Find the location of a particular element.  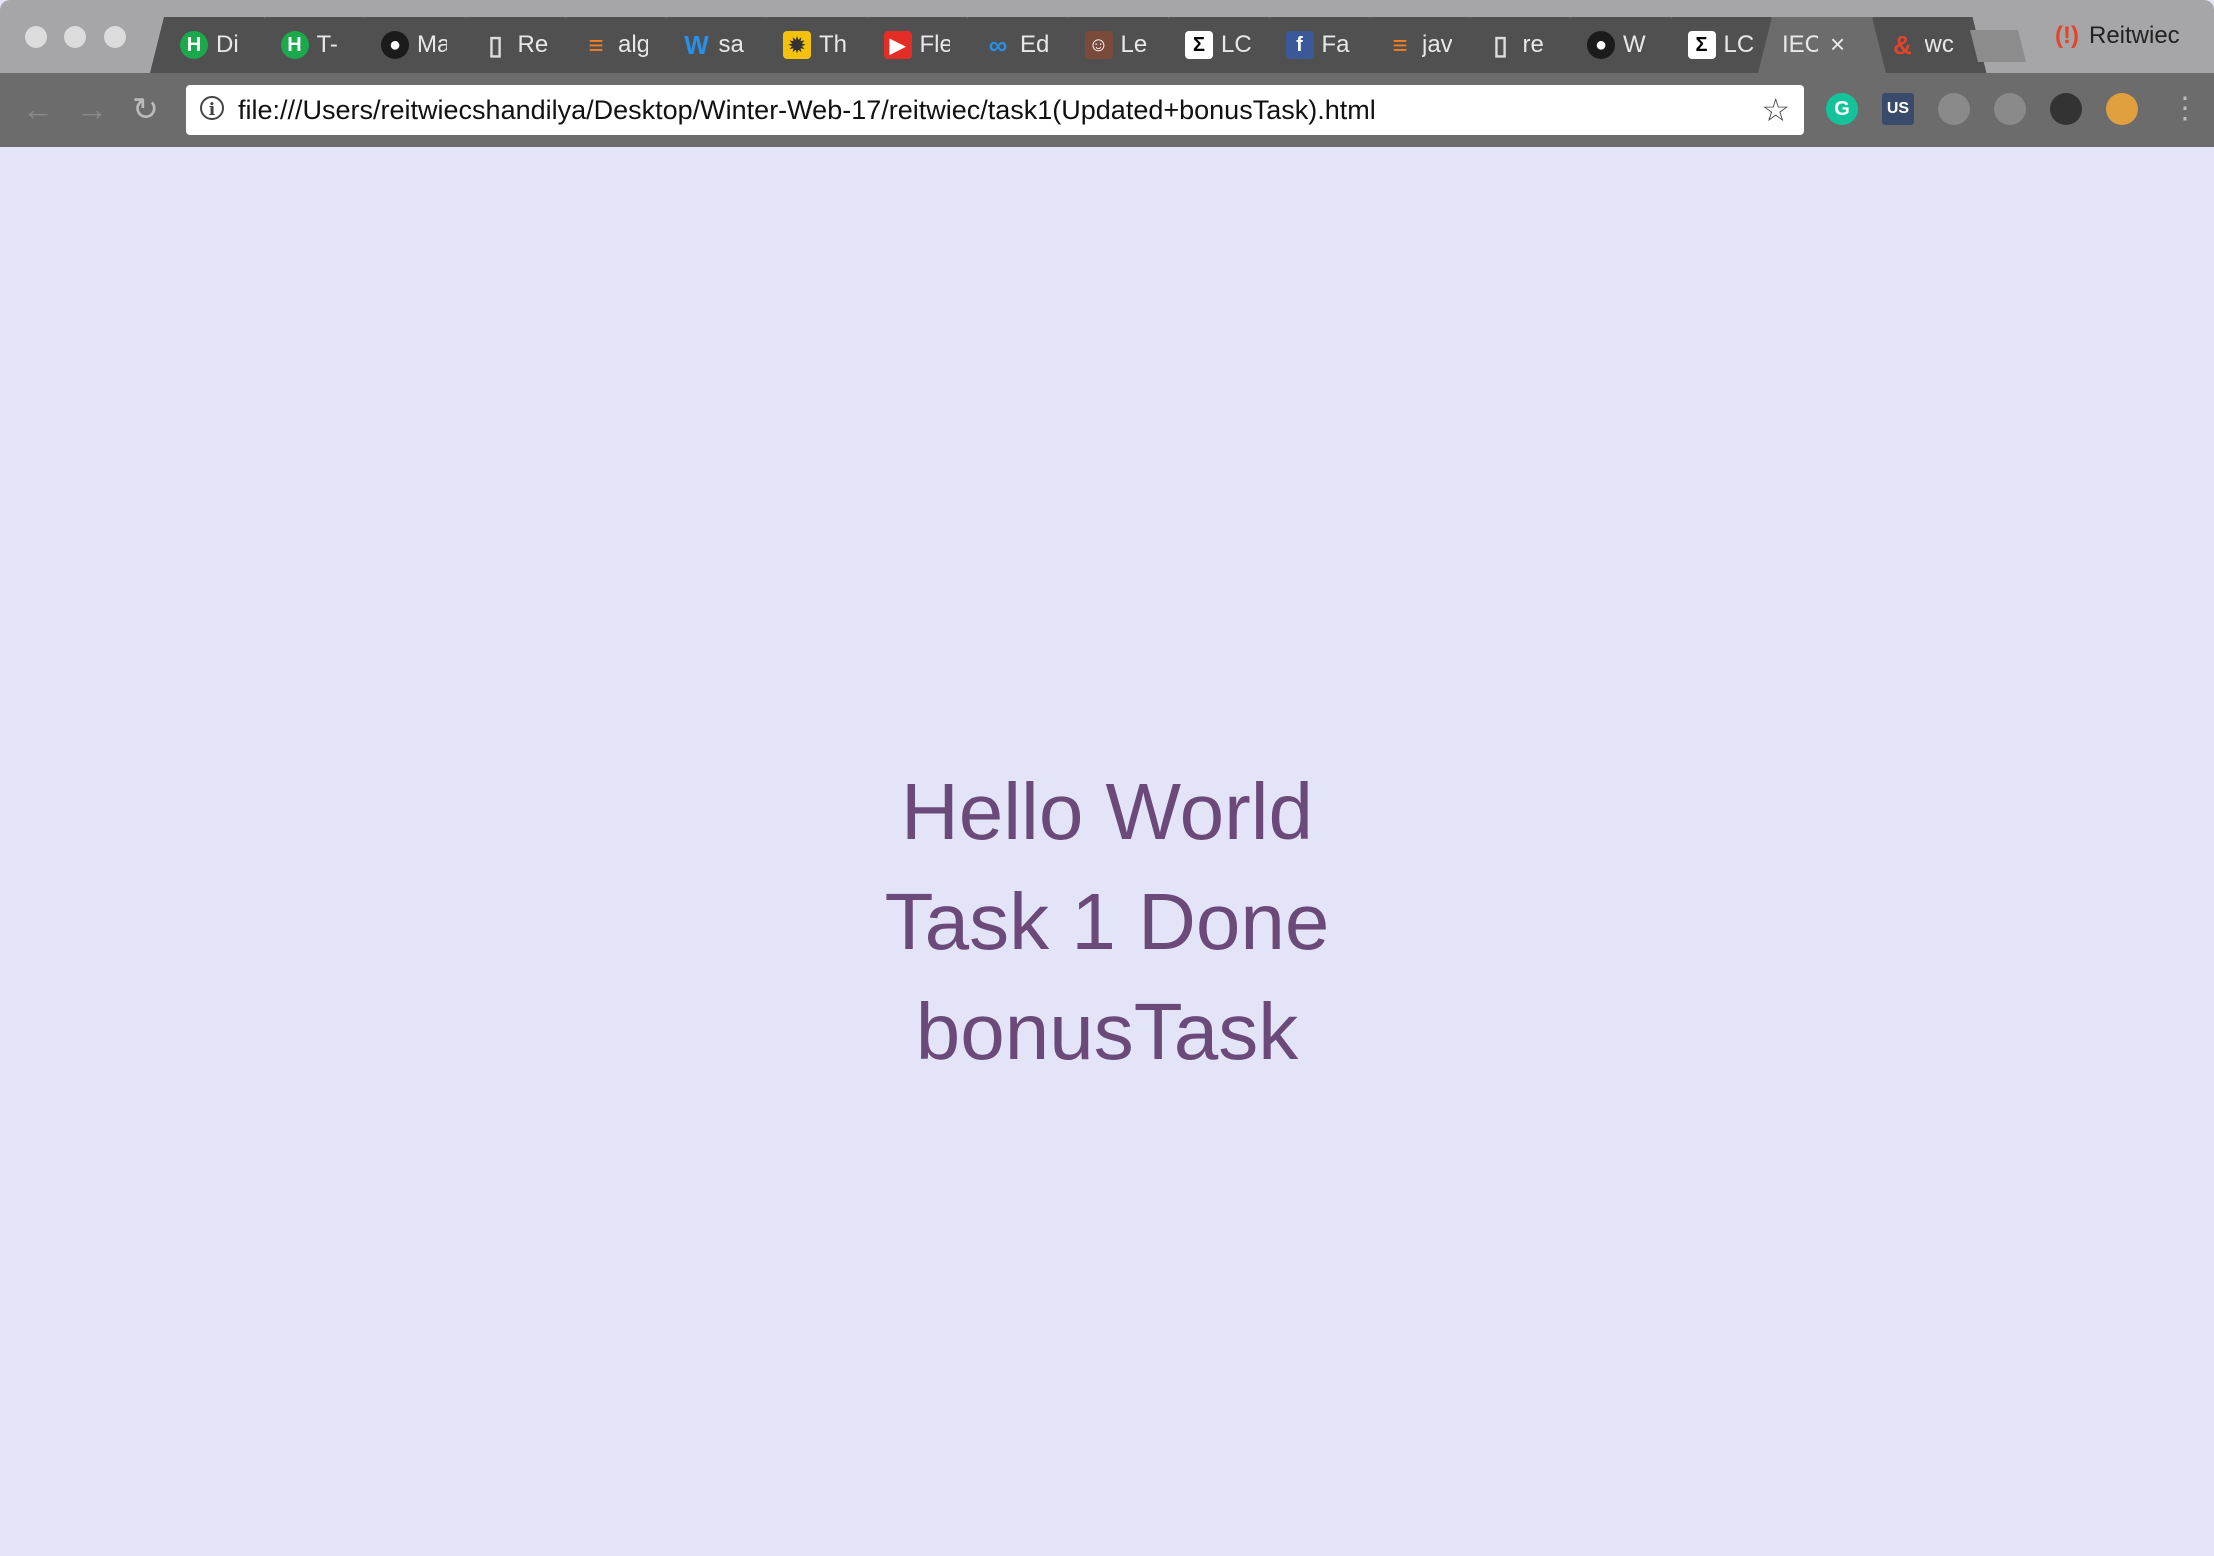

window-close-button is located at coordinates (36, 37).